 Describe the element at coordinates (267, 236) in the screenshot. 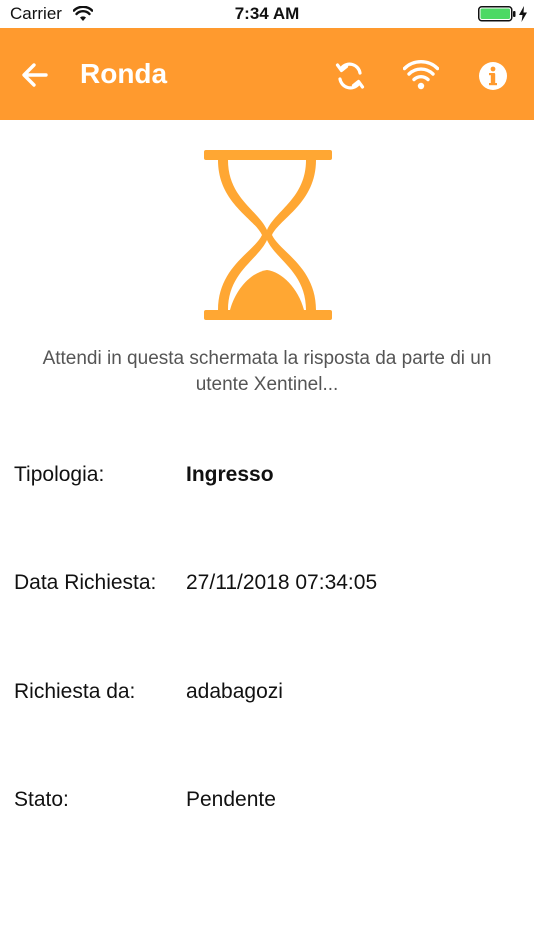

I see `hourglass-icon` at that location.